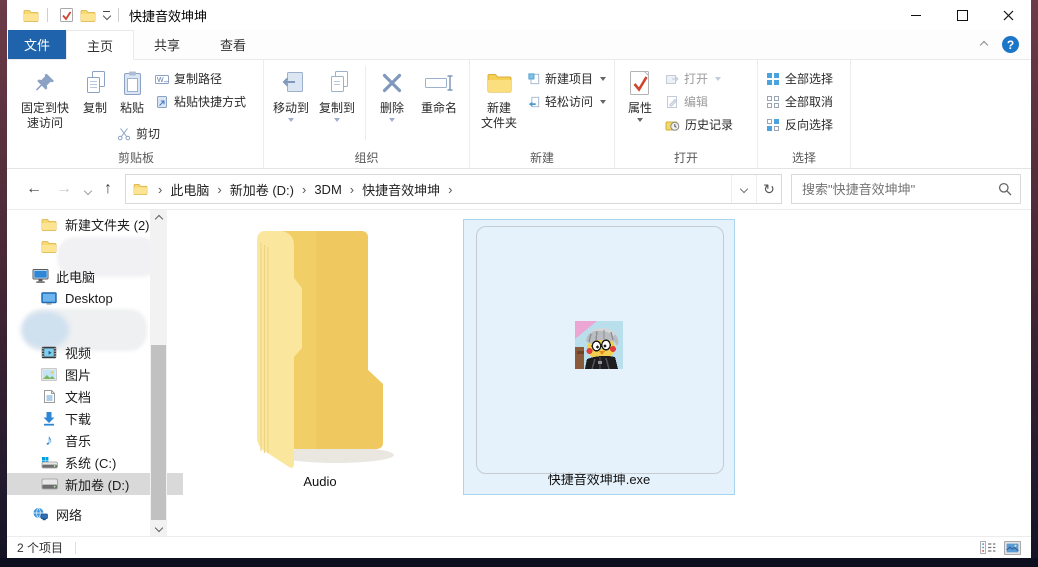 This screenshot has width=1038, height=567. I want to click on maximize-button, so click(962, 15).